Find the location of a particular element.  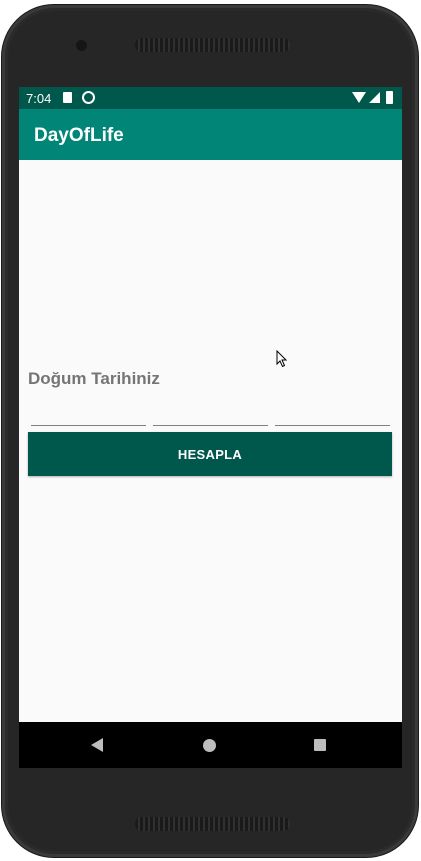

home-icon is located at coordinates (209, 745).